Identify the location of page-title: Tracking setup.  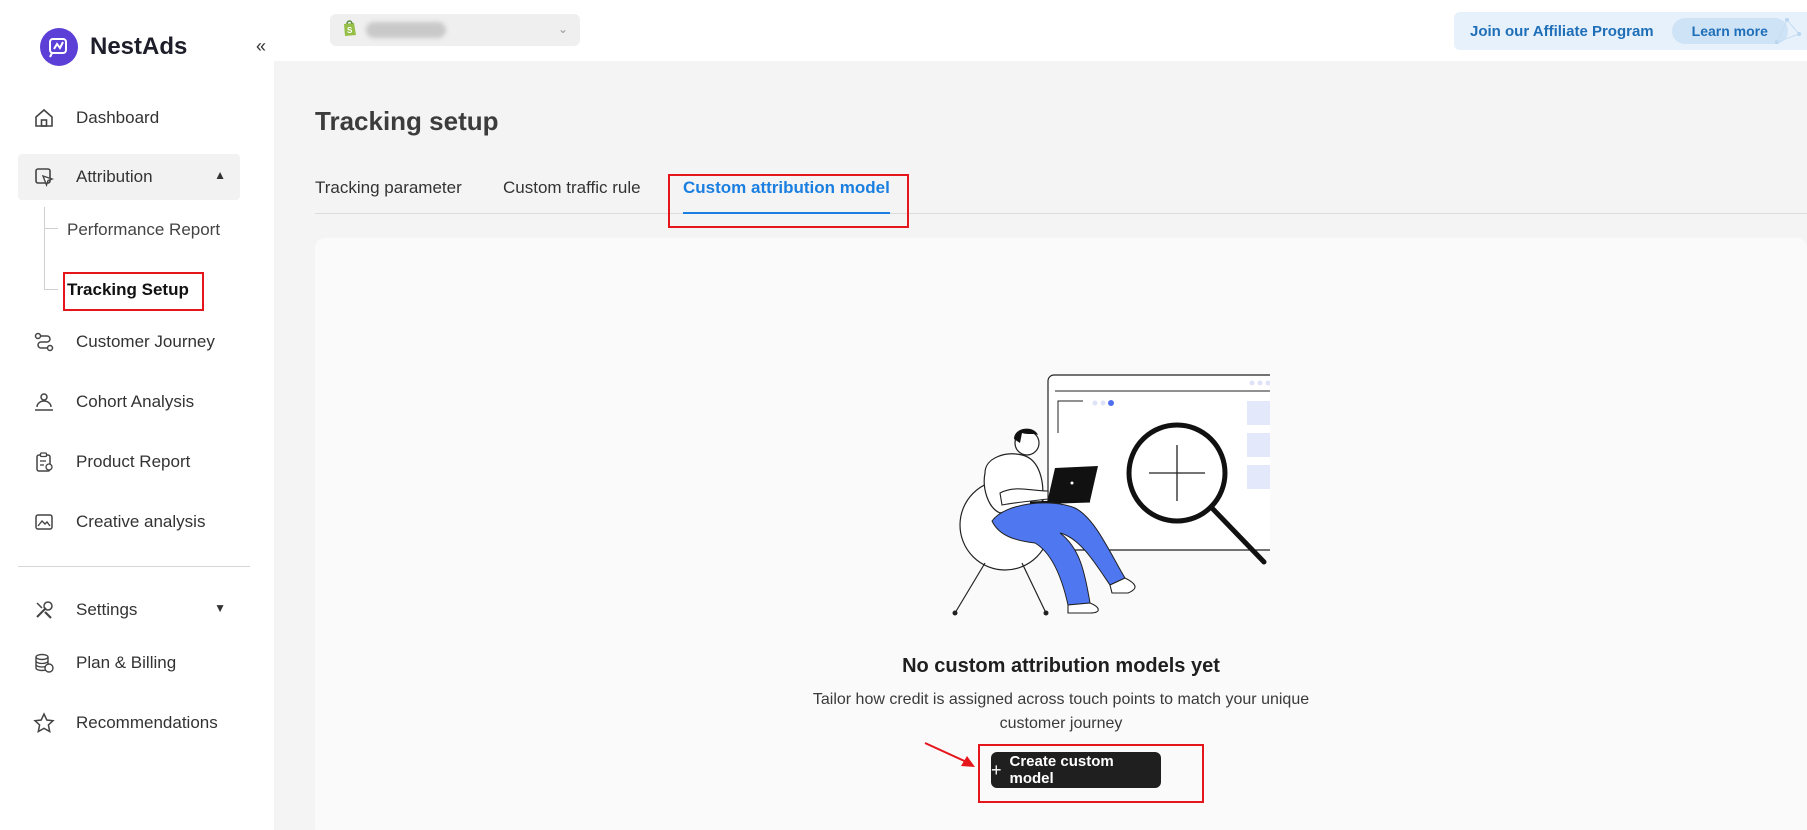
(407, 121).